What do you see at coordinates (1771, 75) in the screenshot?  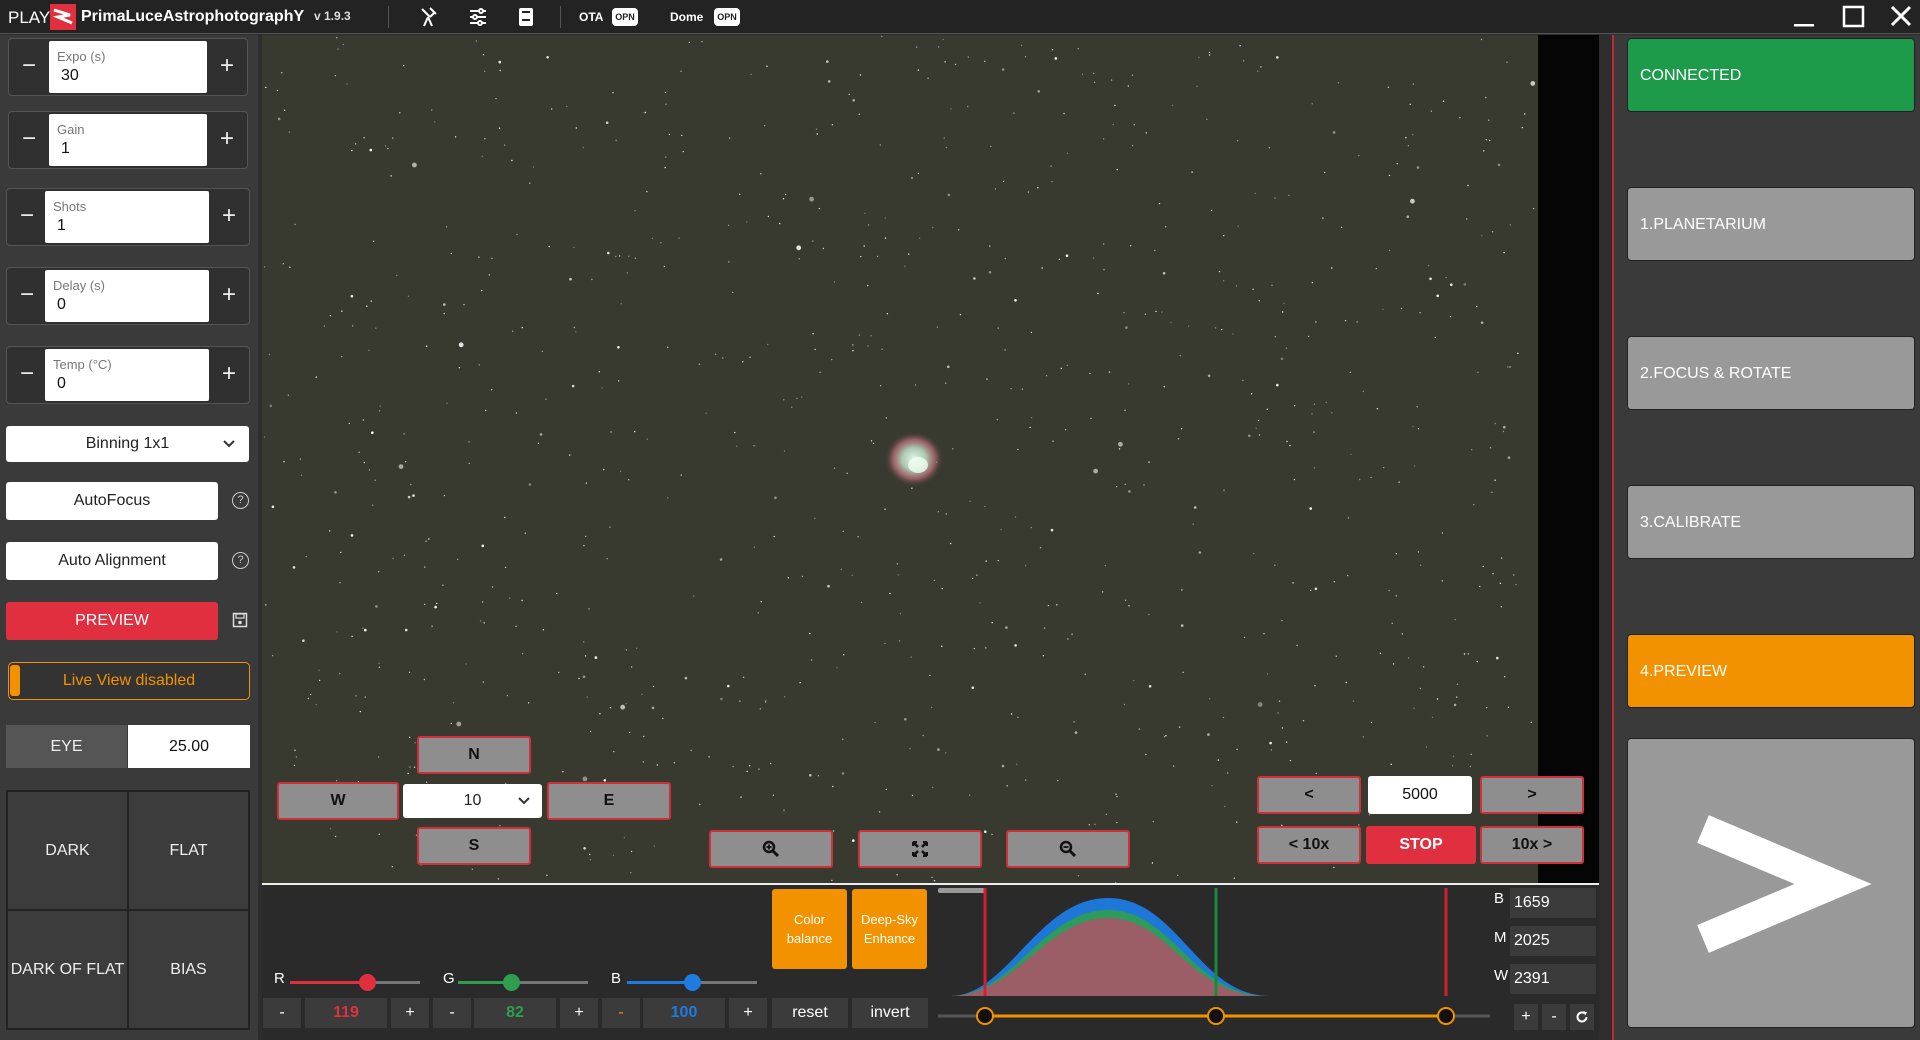 I see `connected-button: CONNECTED` at bounding box center [1771, 75].